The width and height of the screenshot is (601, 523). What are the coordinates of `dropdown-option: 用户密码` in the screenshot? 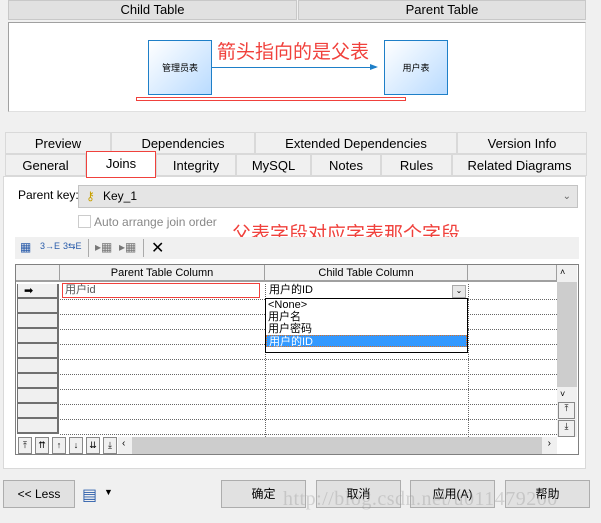 It's located at (366, 329).